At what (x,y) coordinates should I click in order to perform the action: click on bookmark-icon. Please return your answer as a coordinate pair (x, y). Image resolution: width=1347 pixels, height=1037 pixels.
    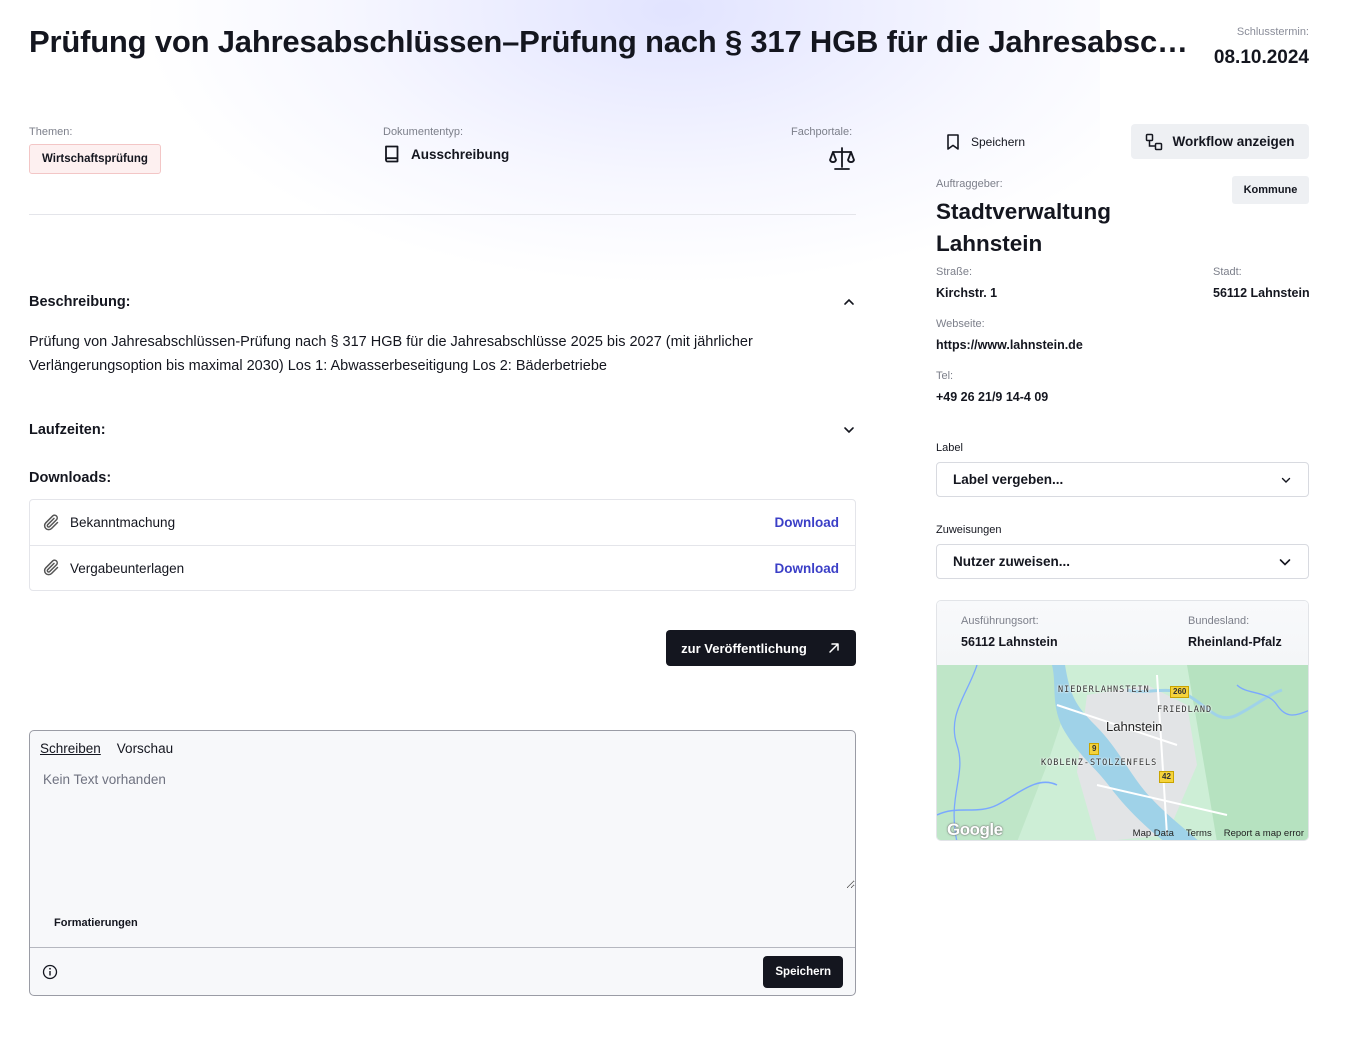
    Looking at the image, I should click on (953, 142).